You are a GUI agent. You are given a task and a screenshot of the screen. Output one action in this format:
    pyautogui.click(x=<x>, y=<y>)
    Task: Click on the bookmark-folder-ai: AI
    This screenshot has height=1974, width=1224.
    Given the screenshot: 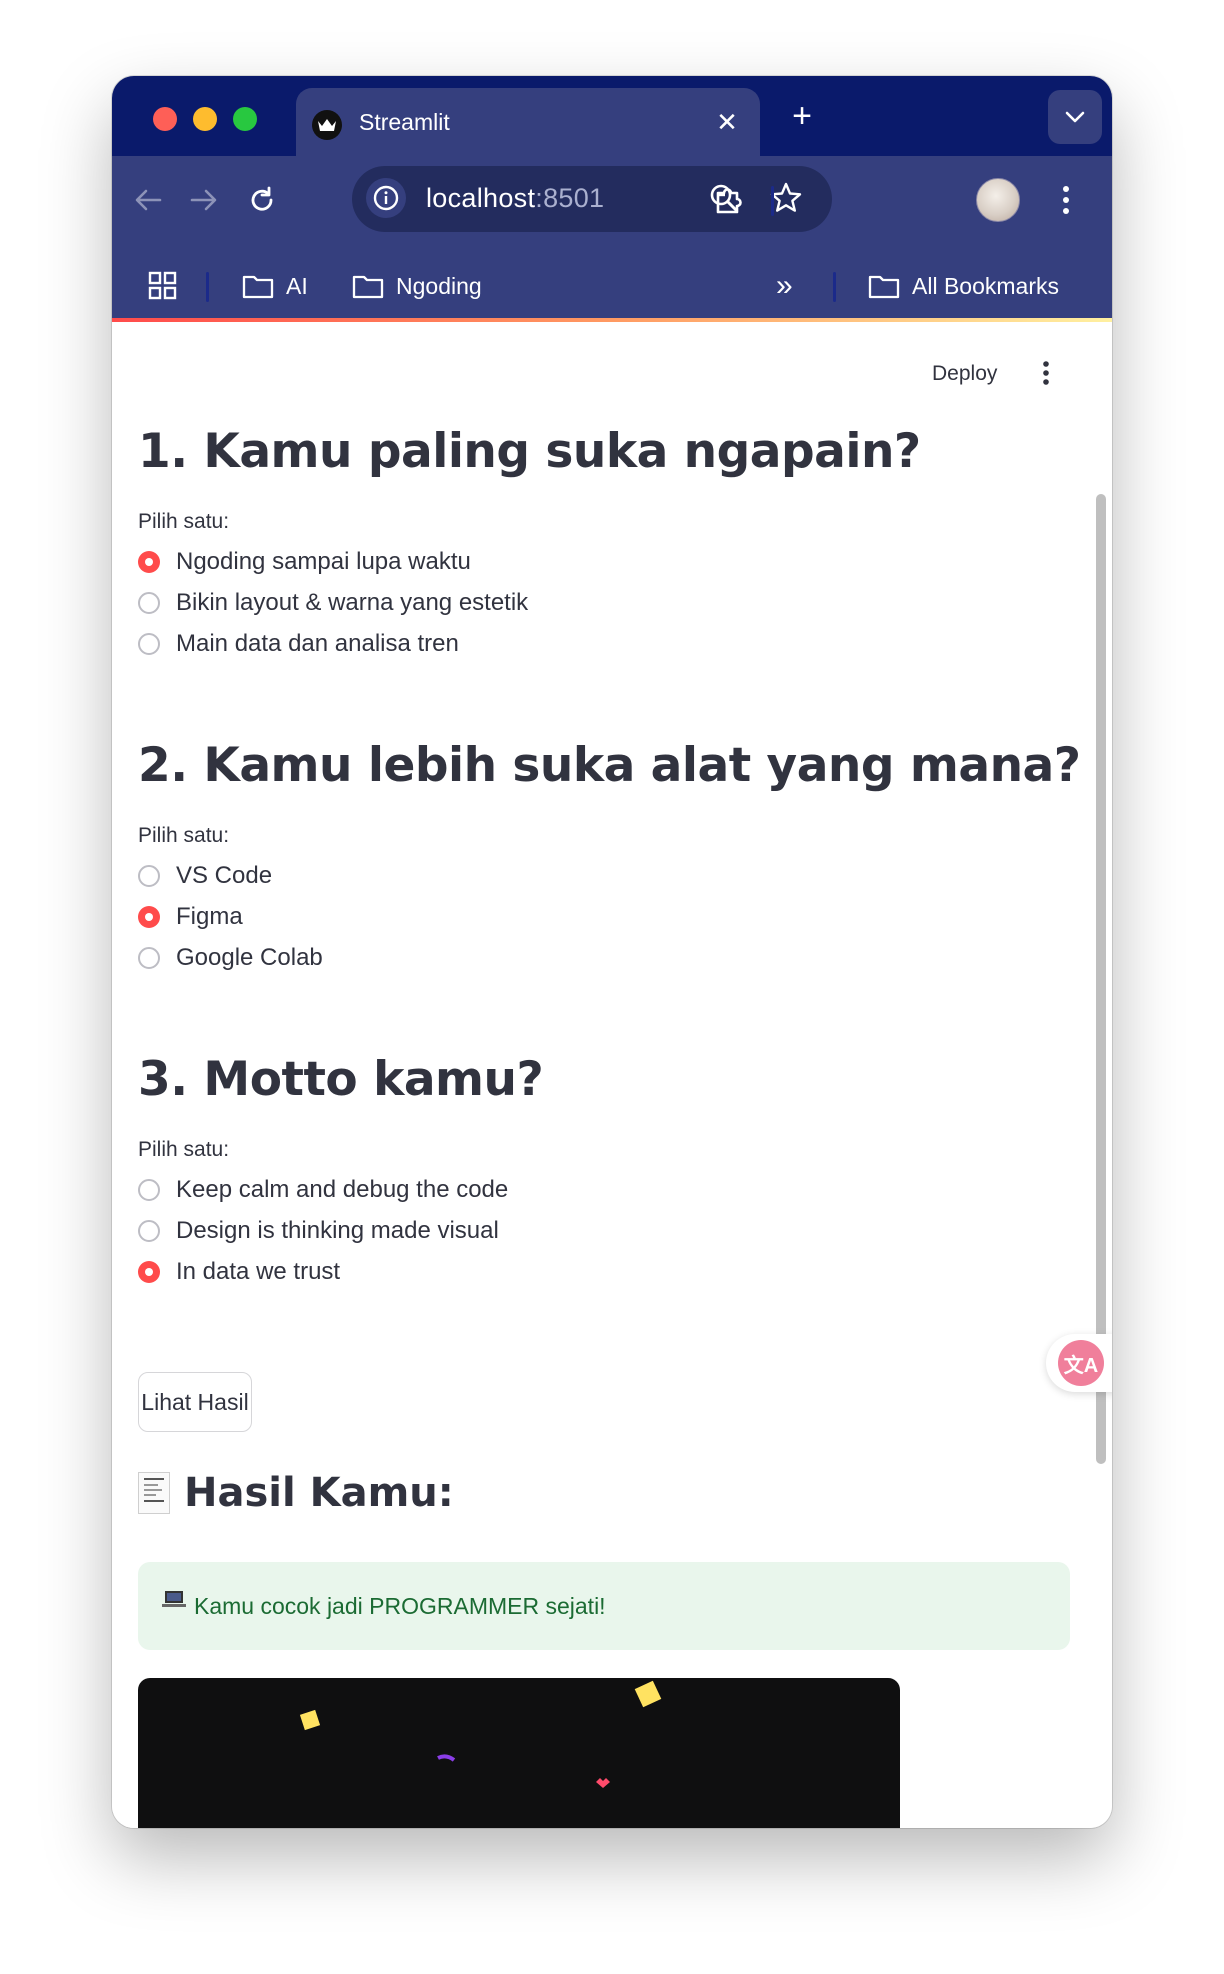 What is the action you would take?
    pyautogui.click(x=275, y=286)
    